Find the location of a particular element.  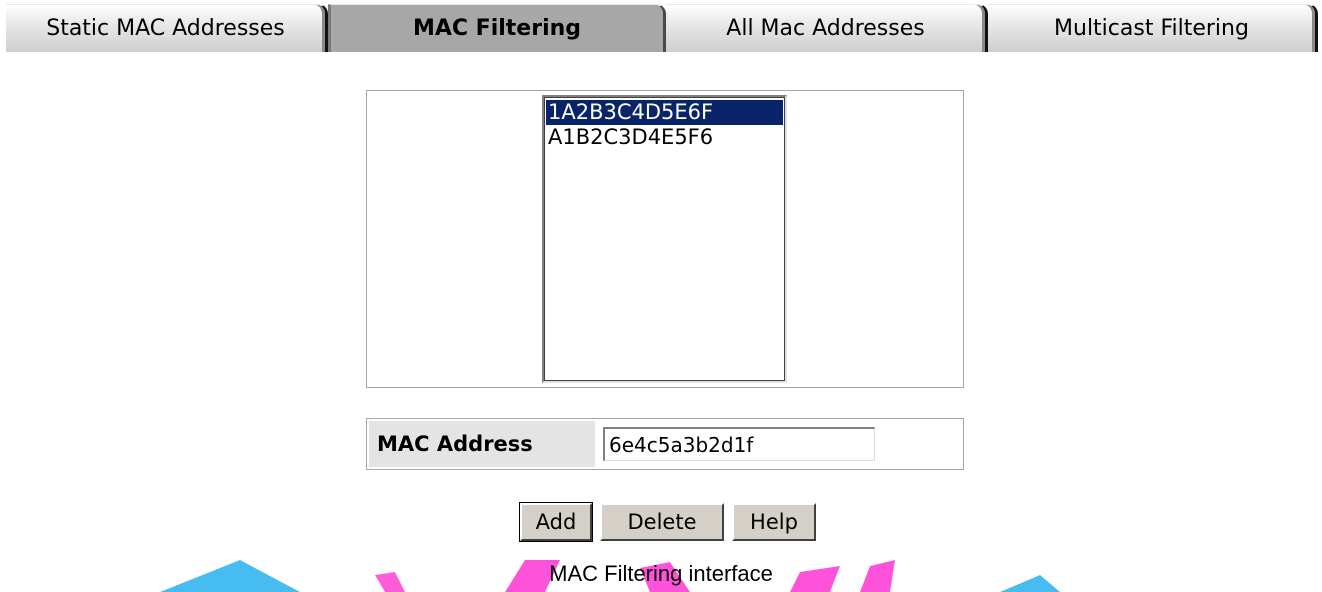

add-button: Add is located at coordinates (556, 522).